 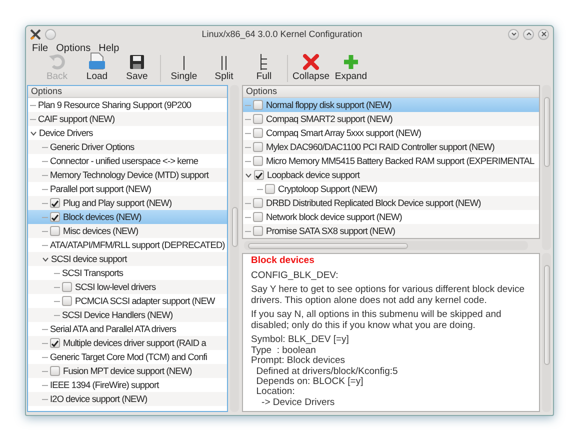 What do you see at coordinates (127, 371) in the screenshot?
I see `tree-item: Fusion MPT device support (NEW)` at bounding box center [127, 371].